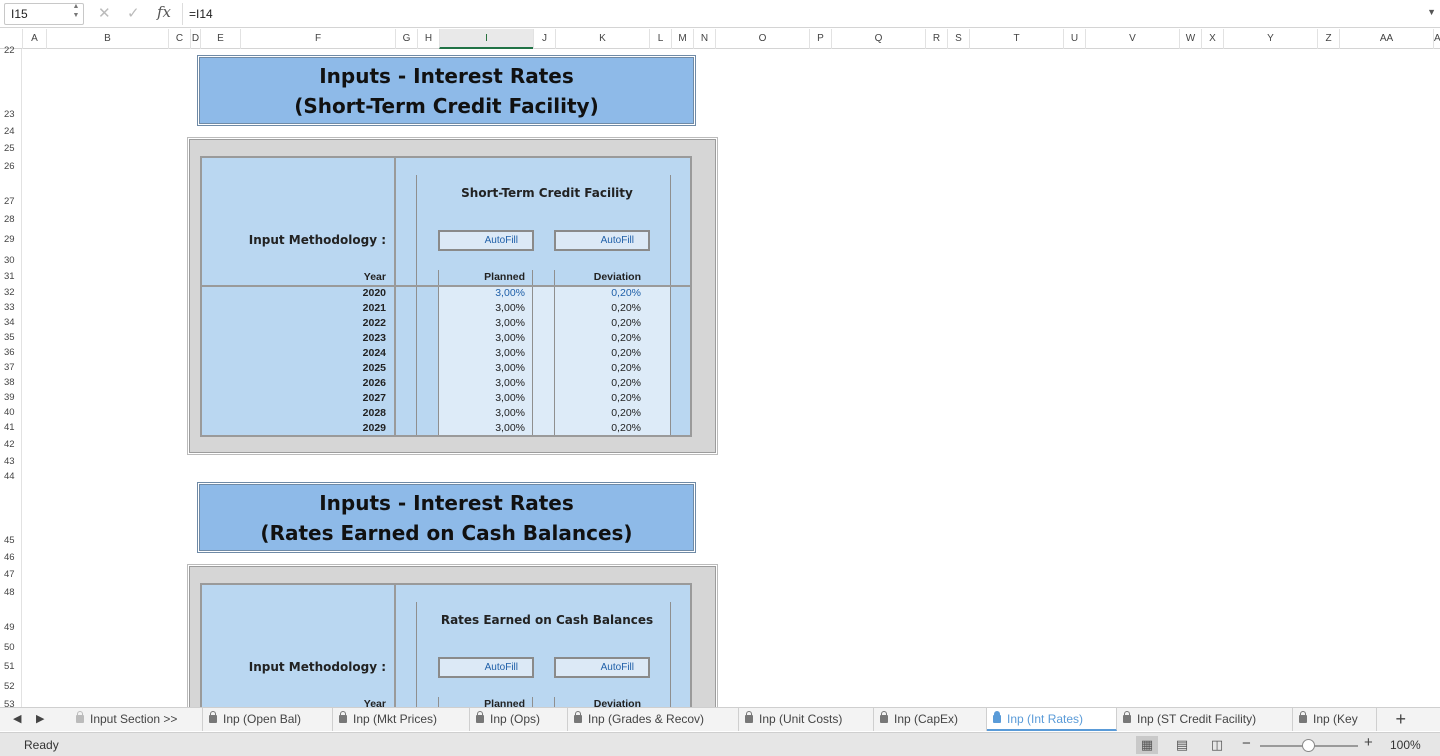 The width and height of the screenshot is (1440, 756). I want to click on row-header: 29, so click(11, 239).